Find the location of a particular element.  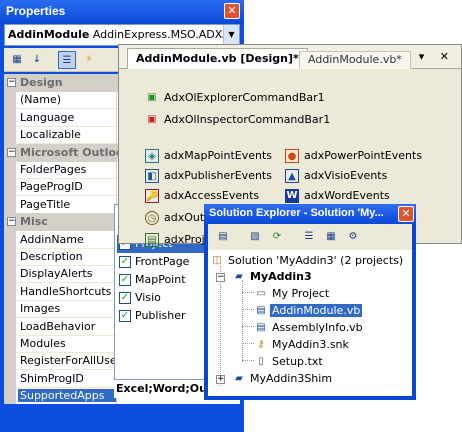

property-name: RegisterForAllUsers is located at coordinates (68, 361).